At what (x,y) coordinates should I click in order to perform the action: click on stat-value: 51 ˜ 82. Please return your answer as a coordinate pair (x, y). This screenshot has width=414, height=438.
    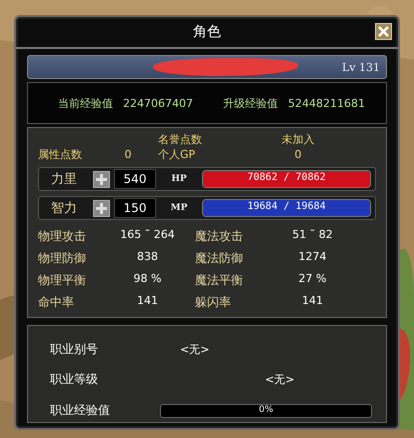
    Looking at the image, I should click on (312, 235).